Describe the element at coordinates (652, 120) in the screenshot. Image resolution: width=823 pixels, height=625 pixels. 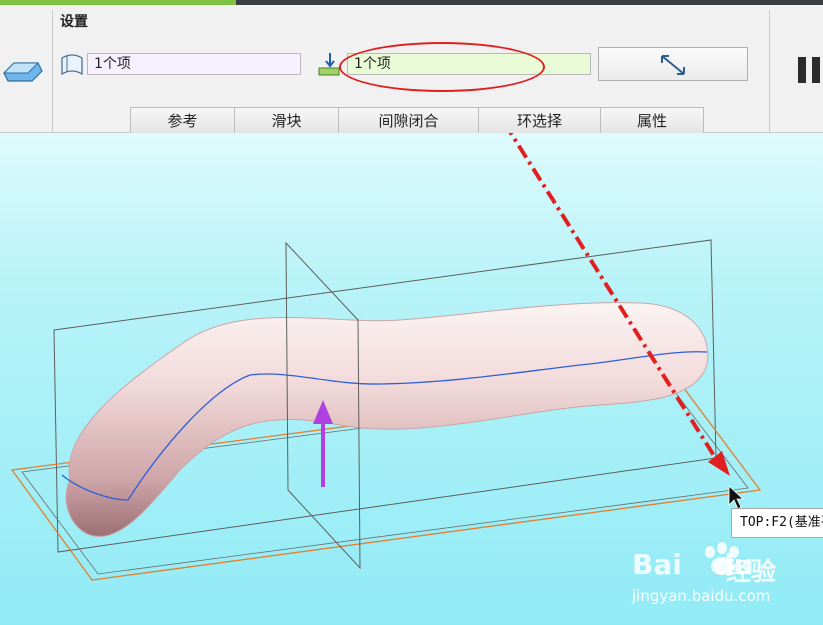
I see `tab-properties: 属性` at that location.